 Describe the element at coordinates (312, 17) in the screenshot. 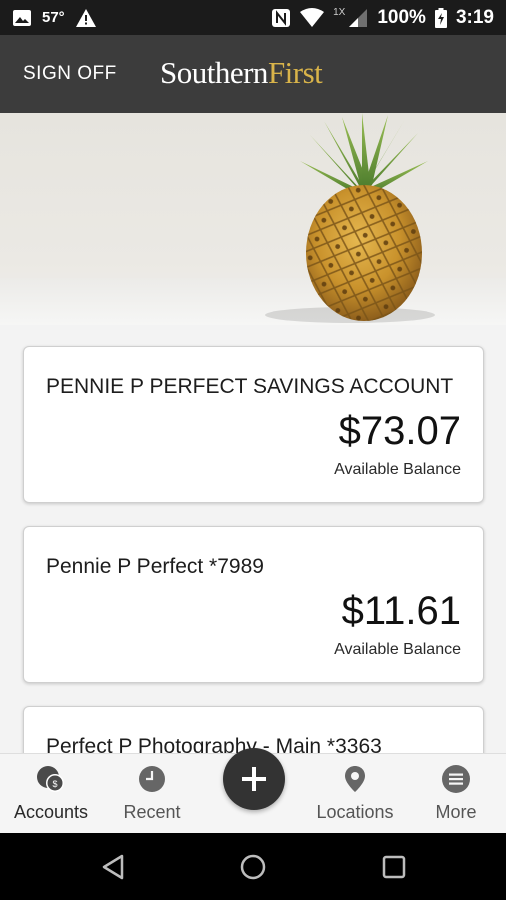

I see `wifi-icon` at that location.